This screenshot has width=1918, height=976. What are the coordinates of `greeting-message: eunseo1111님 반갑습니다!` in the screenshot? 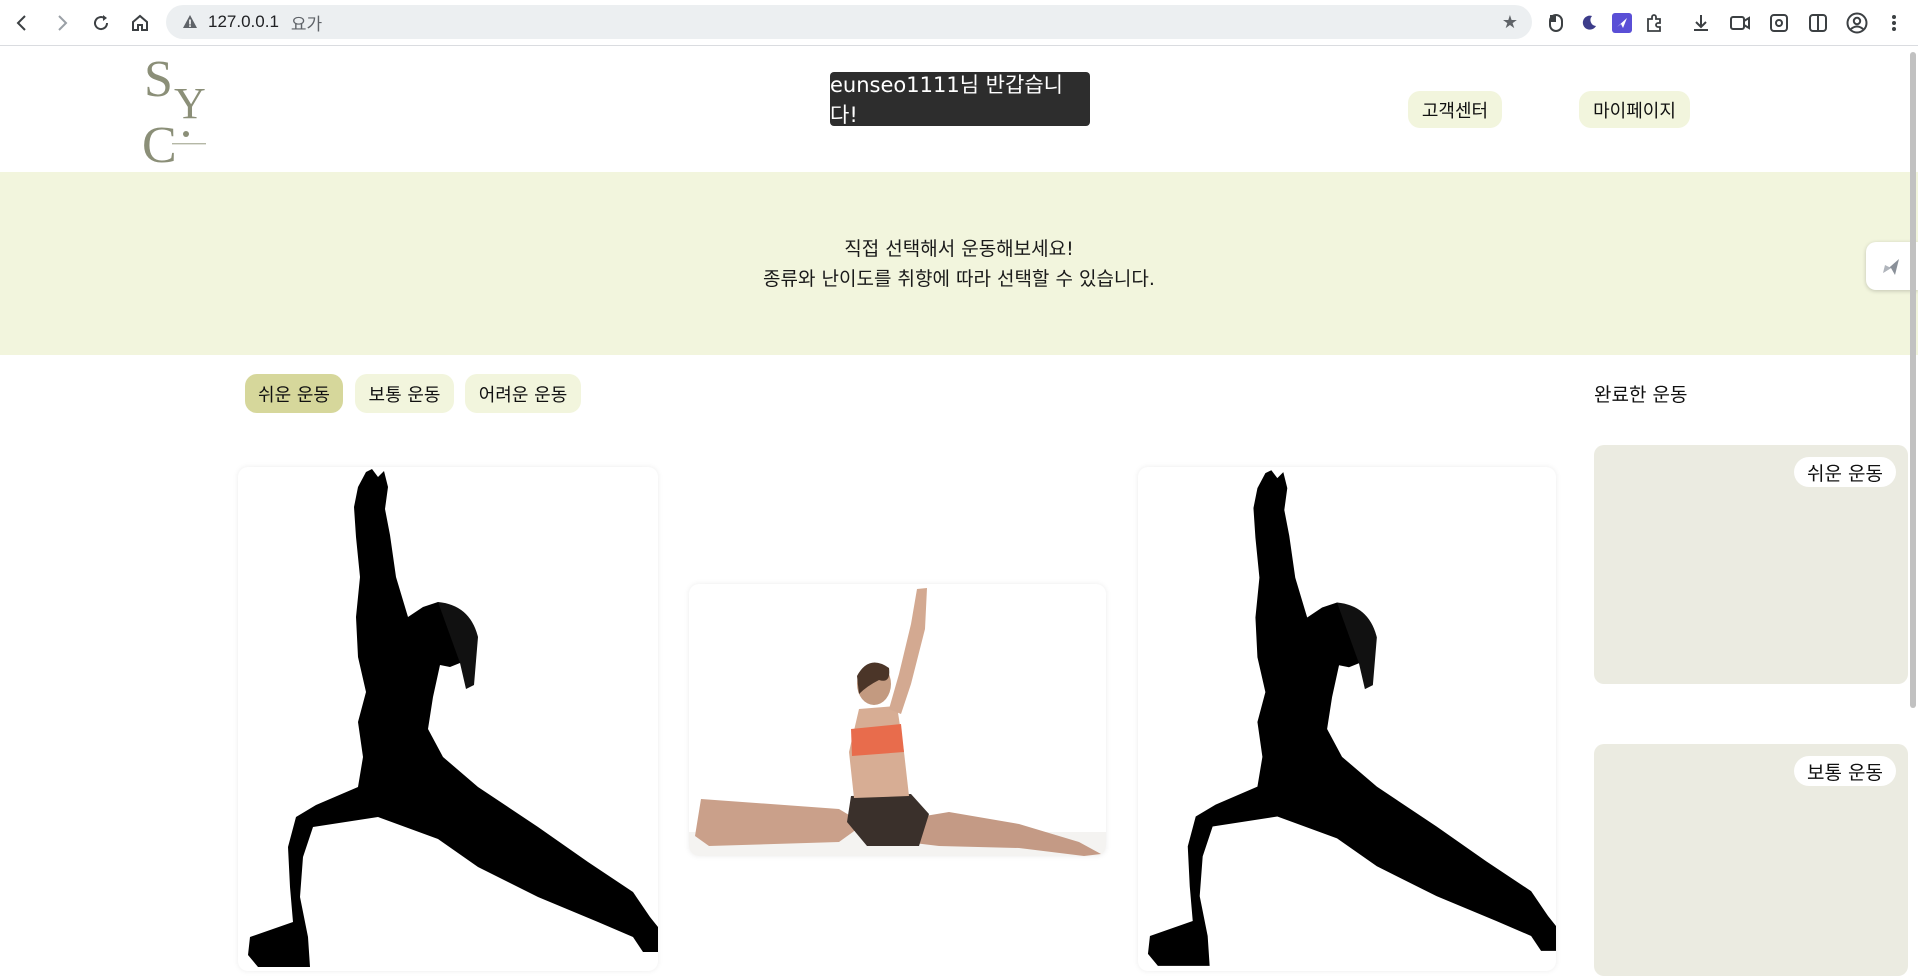 It's located at (960, 99).